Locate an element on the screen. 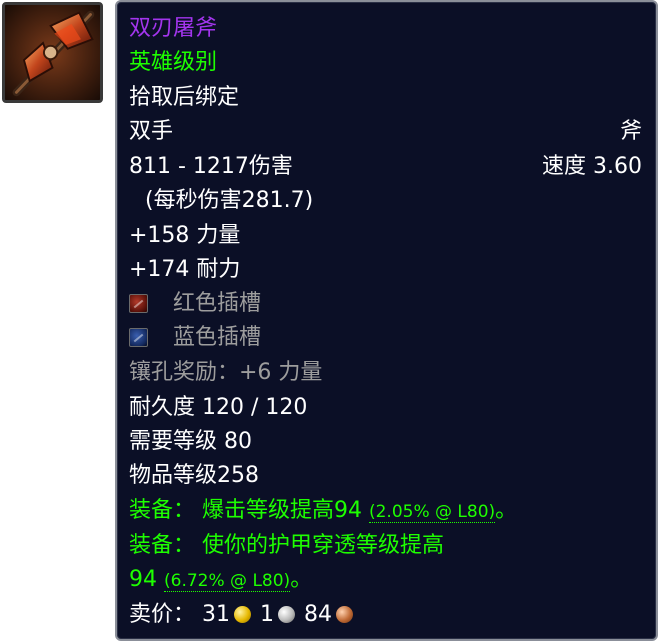  double-bladed-axe-icon is located at coordinates (52, 52).